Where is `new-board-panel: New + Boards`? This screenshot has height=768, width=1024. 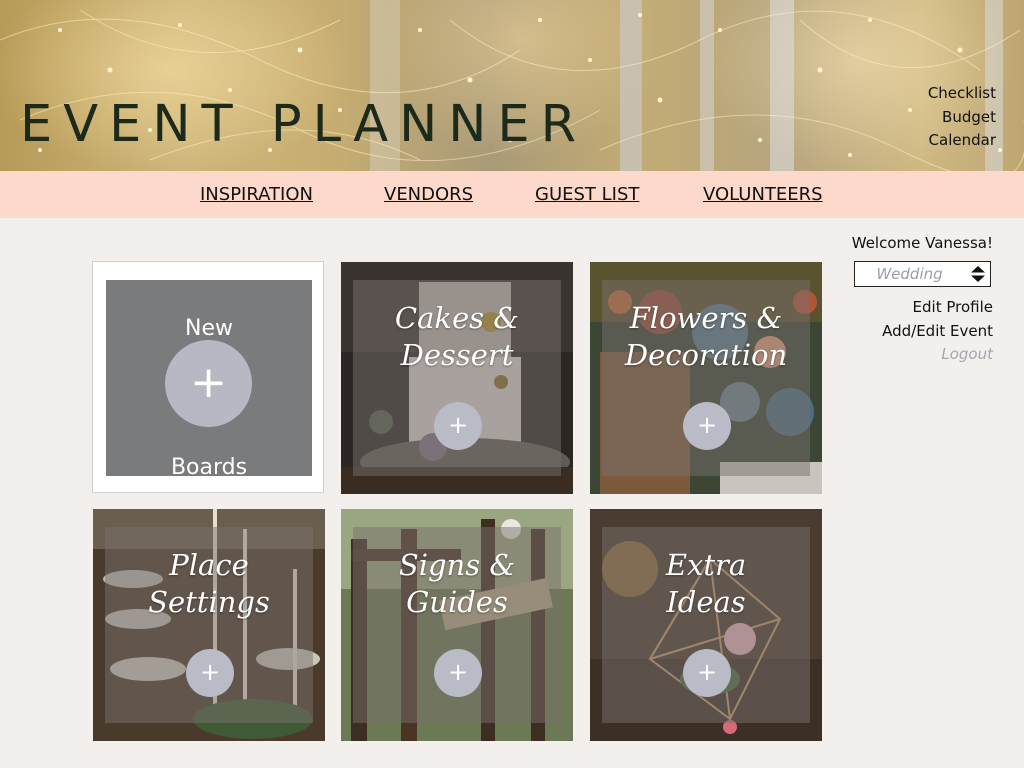 new-board-panel: New + Boards is located at coordinates (209, 380).